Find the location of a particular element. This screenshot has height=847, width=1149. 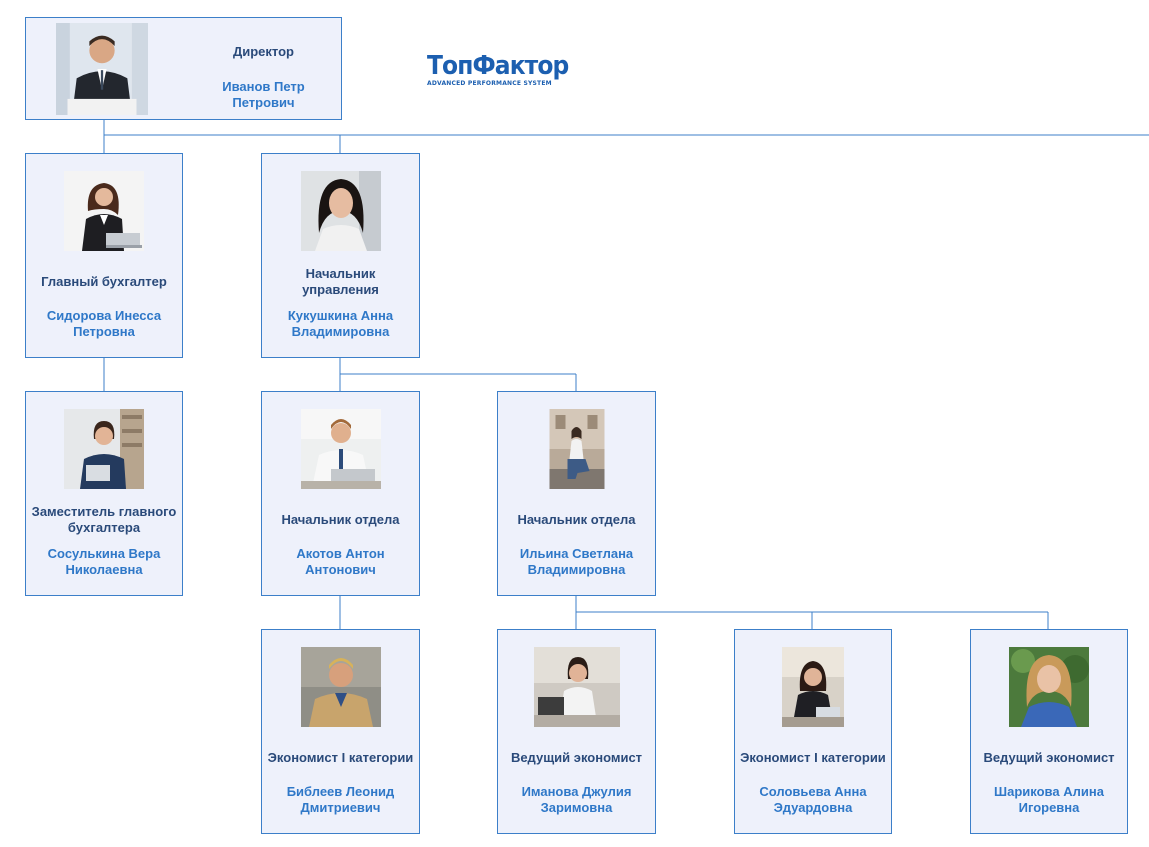

node-role: Заместитель главного бухгалтера is located at coordinates (104, 519).